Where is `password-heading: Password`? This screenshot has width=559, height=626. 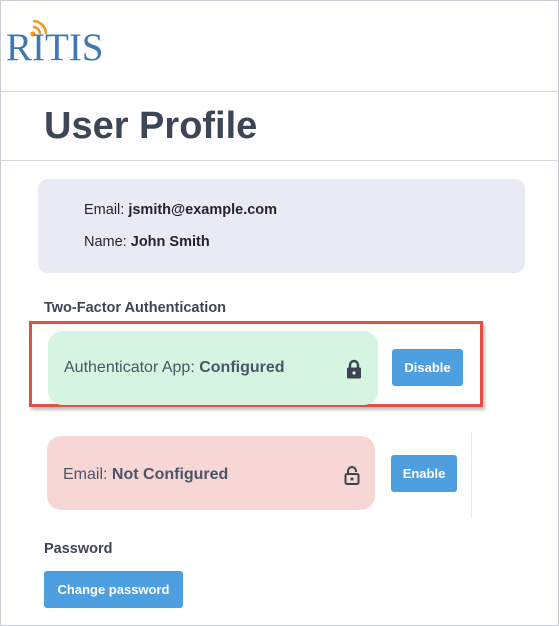 password-heading: Password is located at coordinates (78, 549).